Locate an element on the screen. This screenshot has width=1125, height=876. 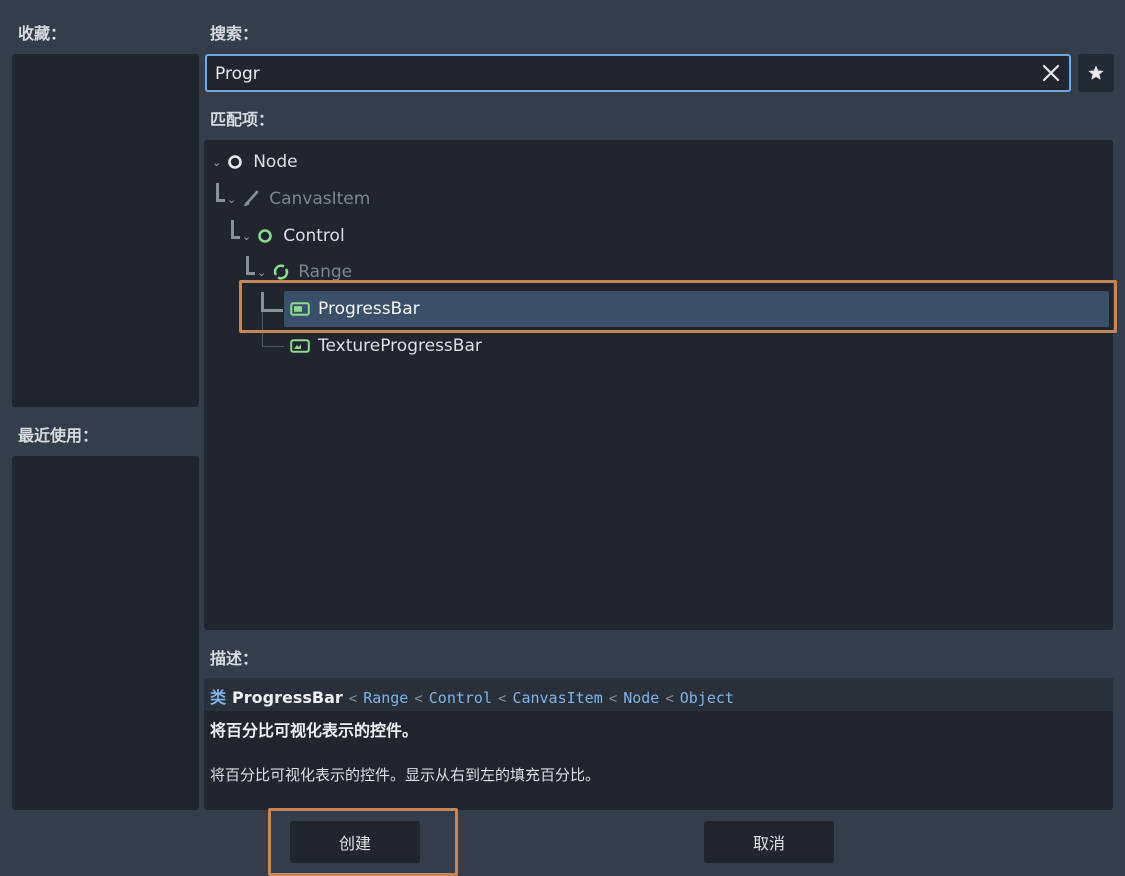
tree-item-label: Range is located at coordinates (325, 272).